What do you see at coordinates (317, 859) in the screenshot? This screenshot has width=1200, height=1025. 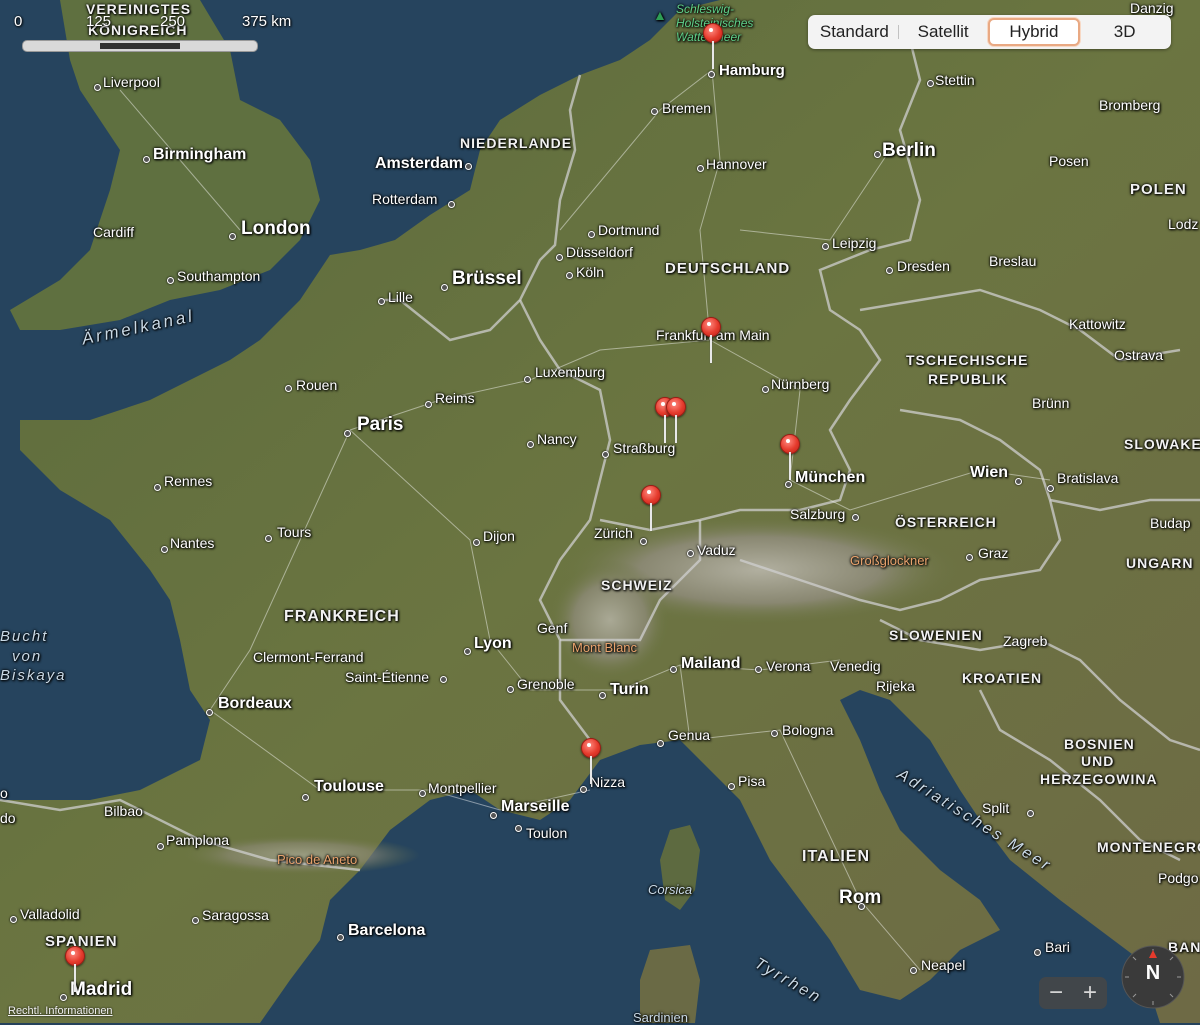 I see `poi-label-pico-de-aneto: Pico de Aneto` at bounding box center [317, 859].